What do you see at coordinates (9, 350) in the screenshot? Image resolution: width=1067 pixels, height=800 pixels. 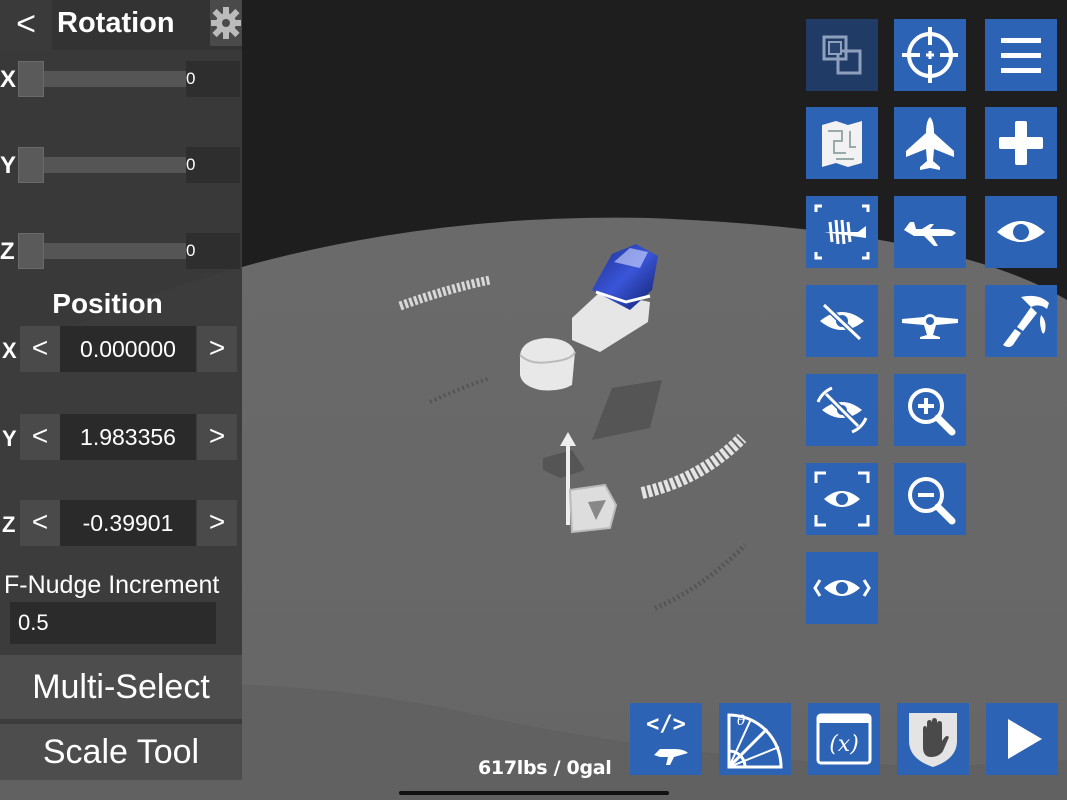 I see `position-x-label: X` at bounding box center [9, 350].